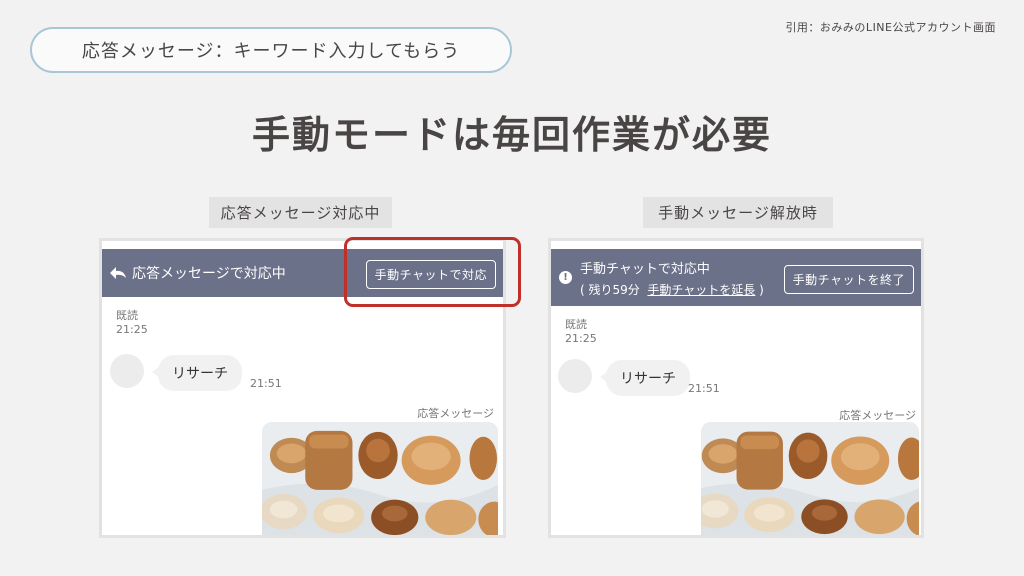 This screenshot has width=1024, height=576. Describe the element at coordinates (432, 272) in the screenshot. I see `highlight-frame` at that location.